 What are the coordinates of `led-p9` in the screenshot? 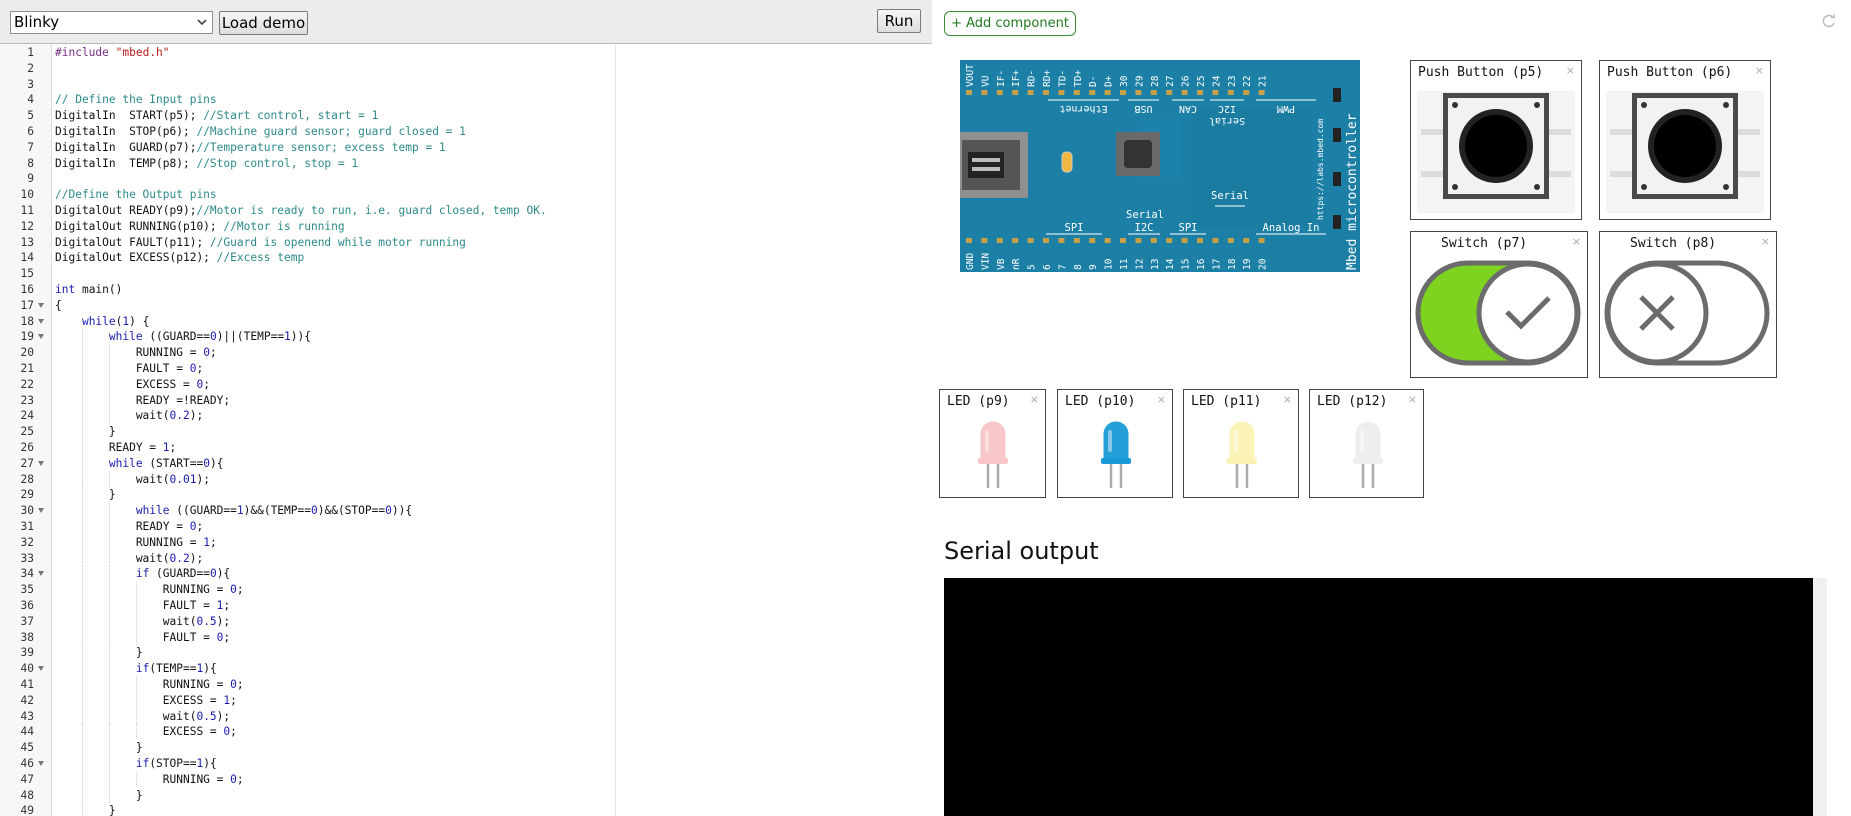 It's located at (993, 454).